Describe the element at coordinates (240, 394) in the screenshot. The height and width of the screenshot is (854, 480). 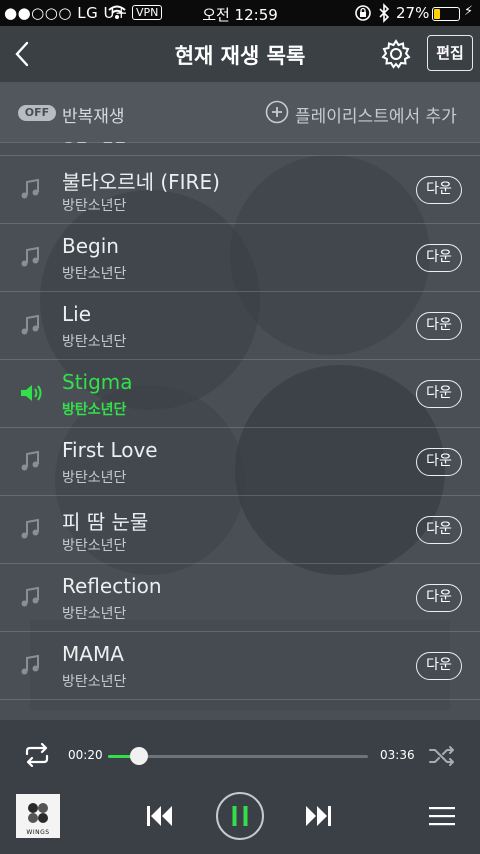
I see `track-row: Stigma 방탄소년단 다운` at that location.